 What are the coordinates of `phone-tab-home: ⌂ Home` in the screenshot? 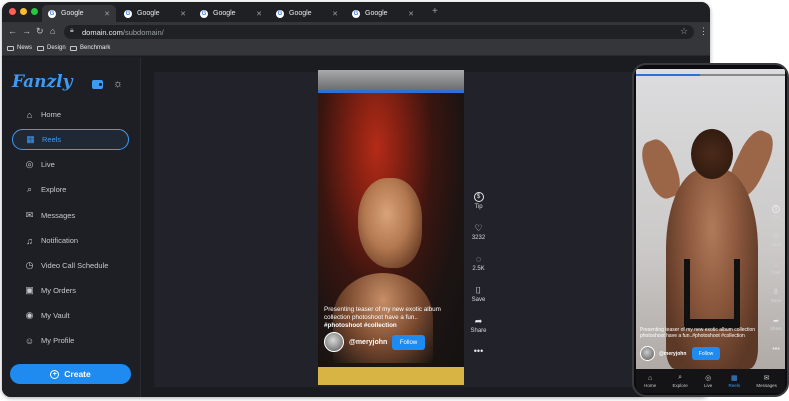 It's located at (650, 381).